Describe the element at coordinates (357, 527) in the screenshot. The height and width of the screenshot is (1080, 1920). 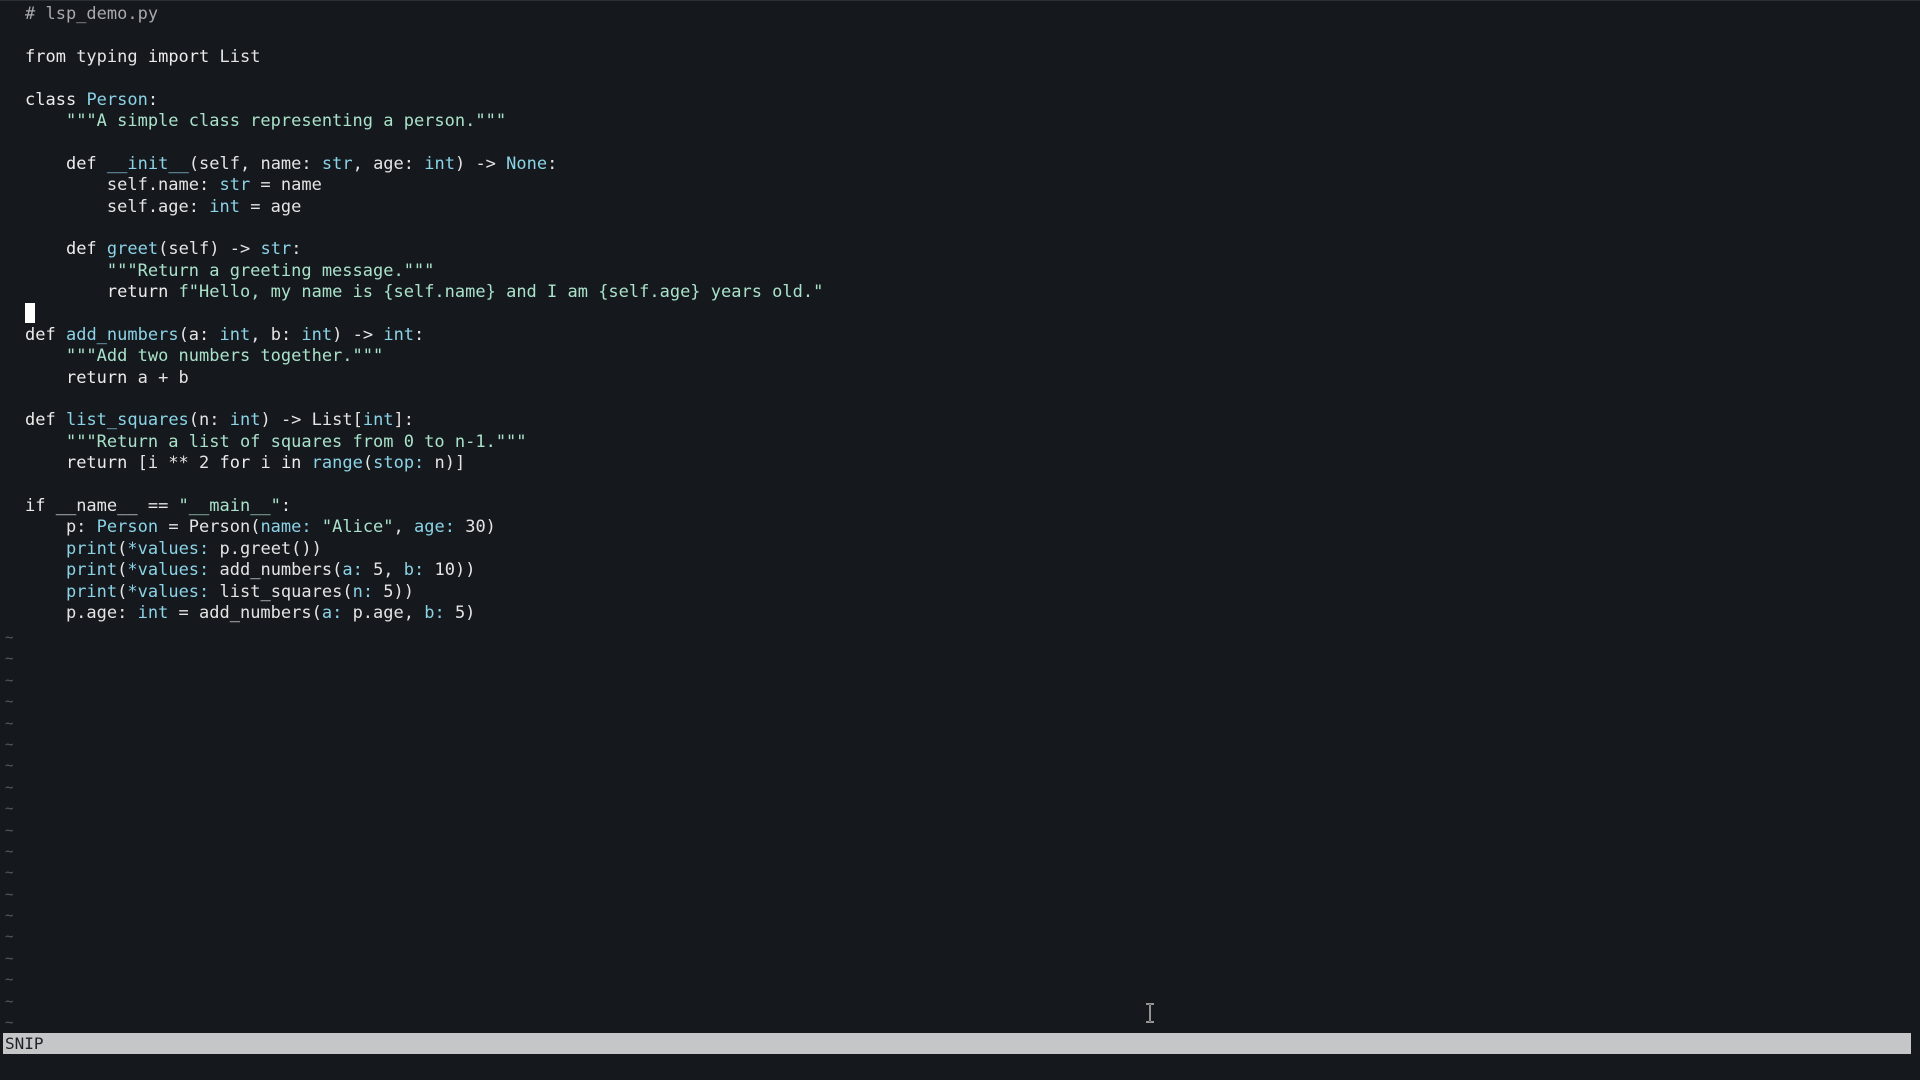
I see `code-token: "Alice"` at that location.